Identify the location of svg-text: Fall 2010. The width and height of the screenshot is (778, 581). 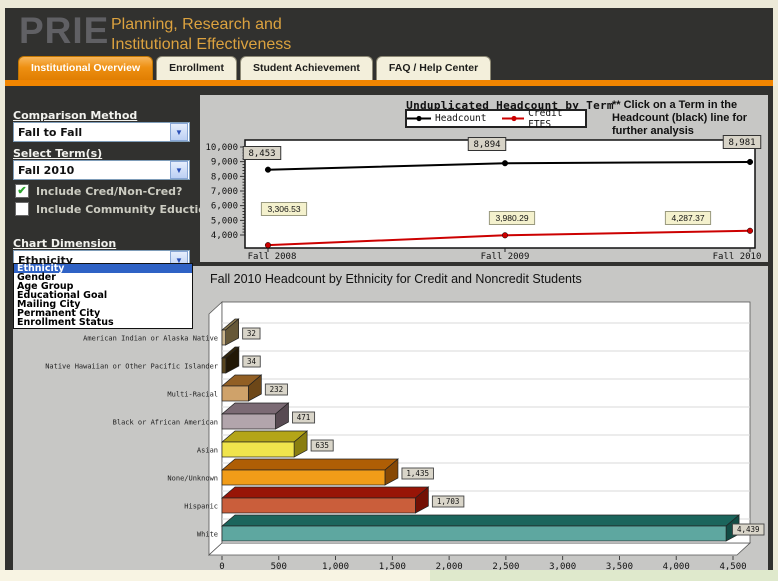
(737, 257).